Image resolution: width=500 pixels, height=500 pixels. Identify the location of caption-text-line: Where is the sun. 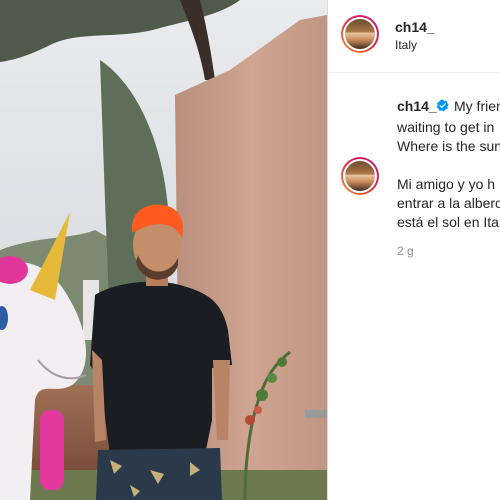
(448, 146).